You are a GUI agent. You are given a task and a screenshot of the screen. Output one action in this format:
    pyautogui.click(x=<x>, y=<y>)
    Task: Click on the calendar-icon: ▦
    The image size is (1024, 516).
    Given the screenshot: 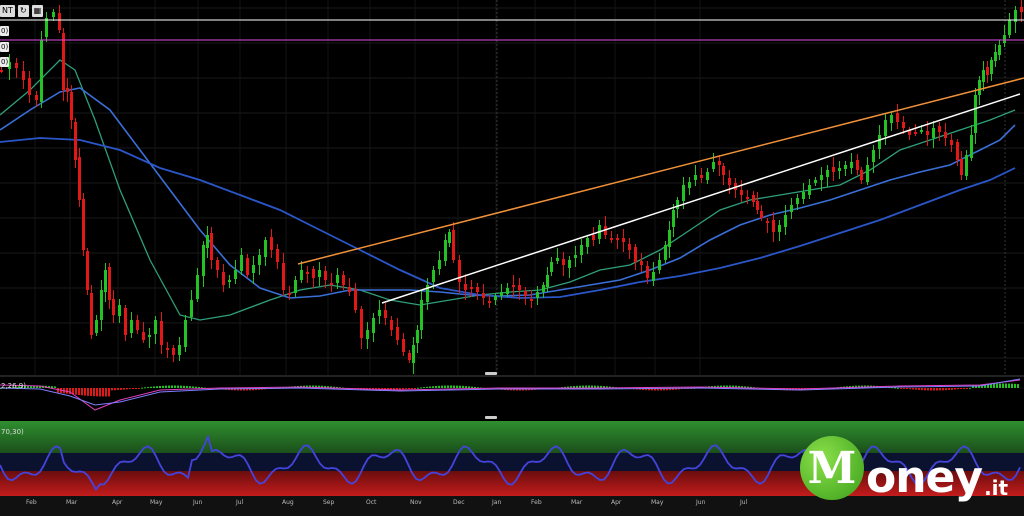 What is the action you would take?
    pyautogui.click(x=37, y=11)
    